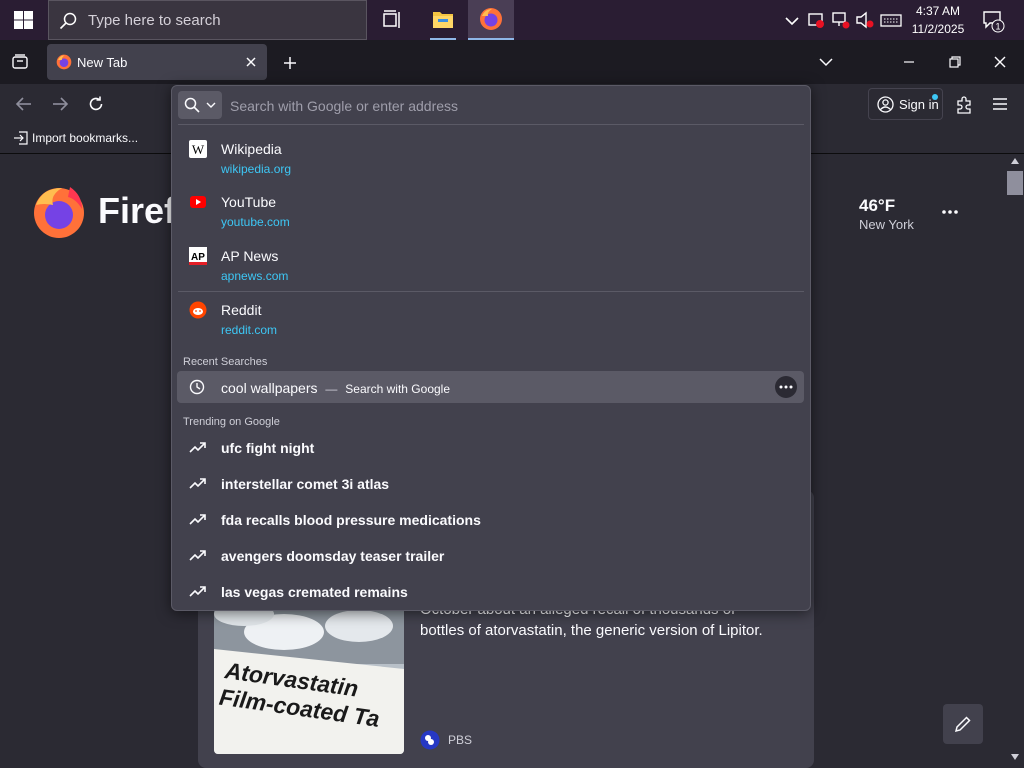 The width and height of the screenshot is (1024, 768). What do you see at coordinates (24, 104) in the screenshot?
I see `back-arrow-icon` at bounding box center [24, 104].